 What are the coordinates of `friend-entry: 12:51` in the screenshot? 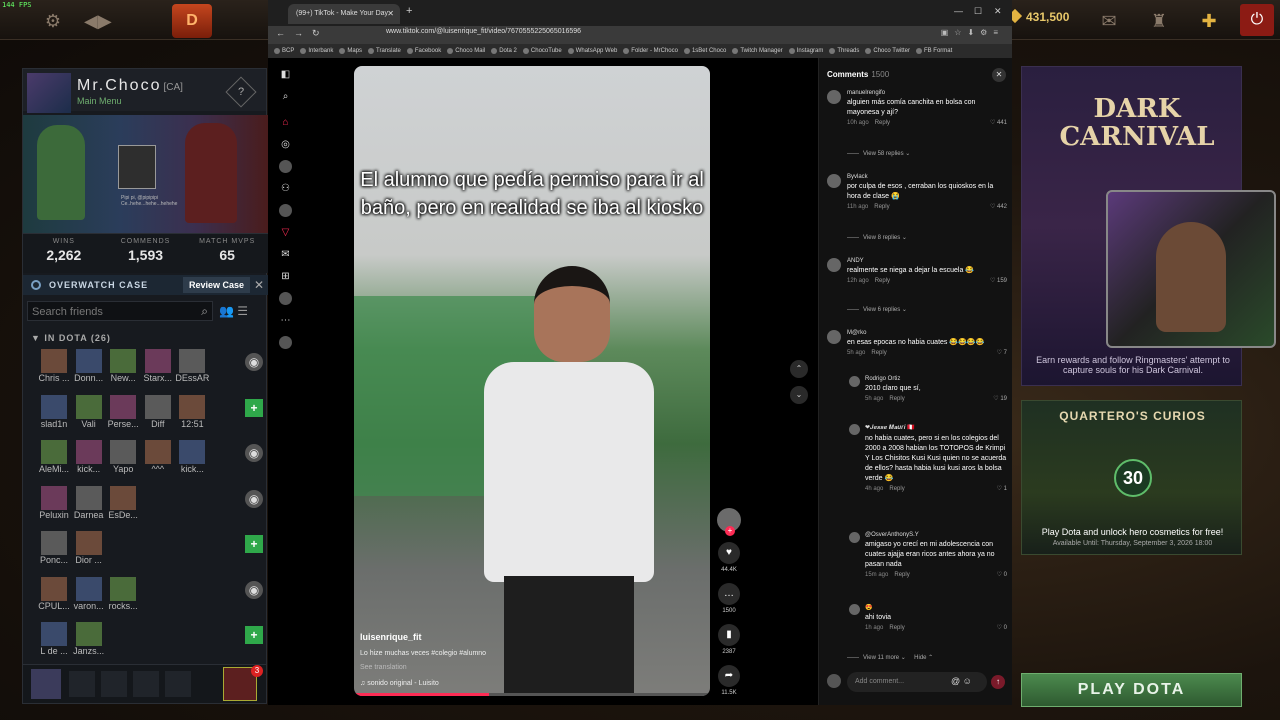 It's located at (192, 417).